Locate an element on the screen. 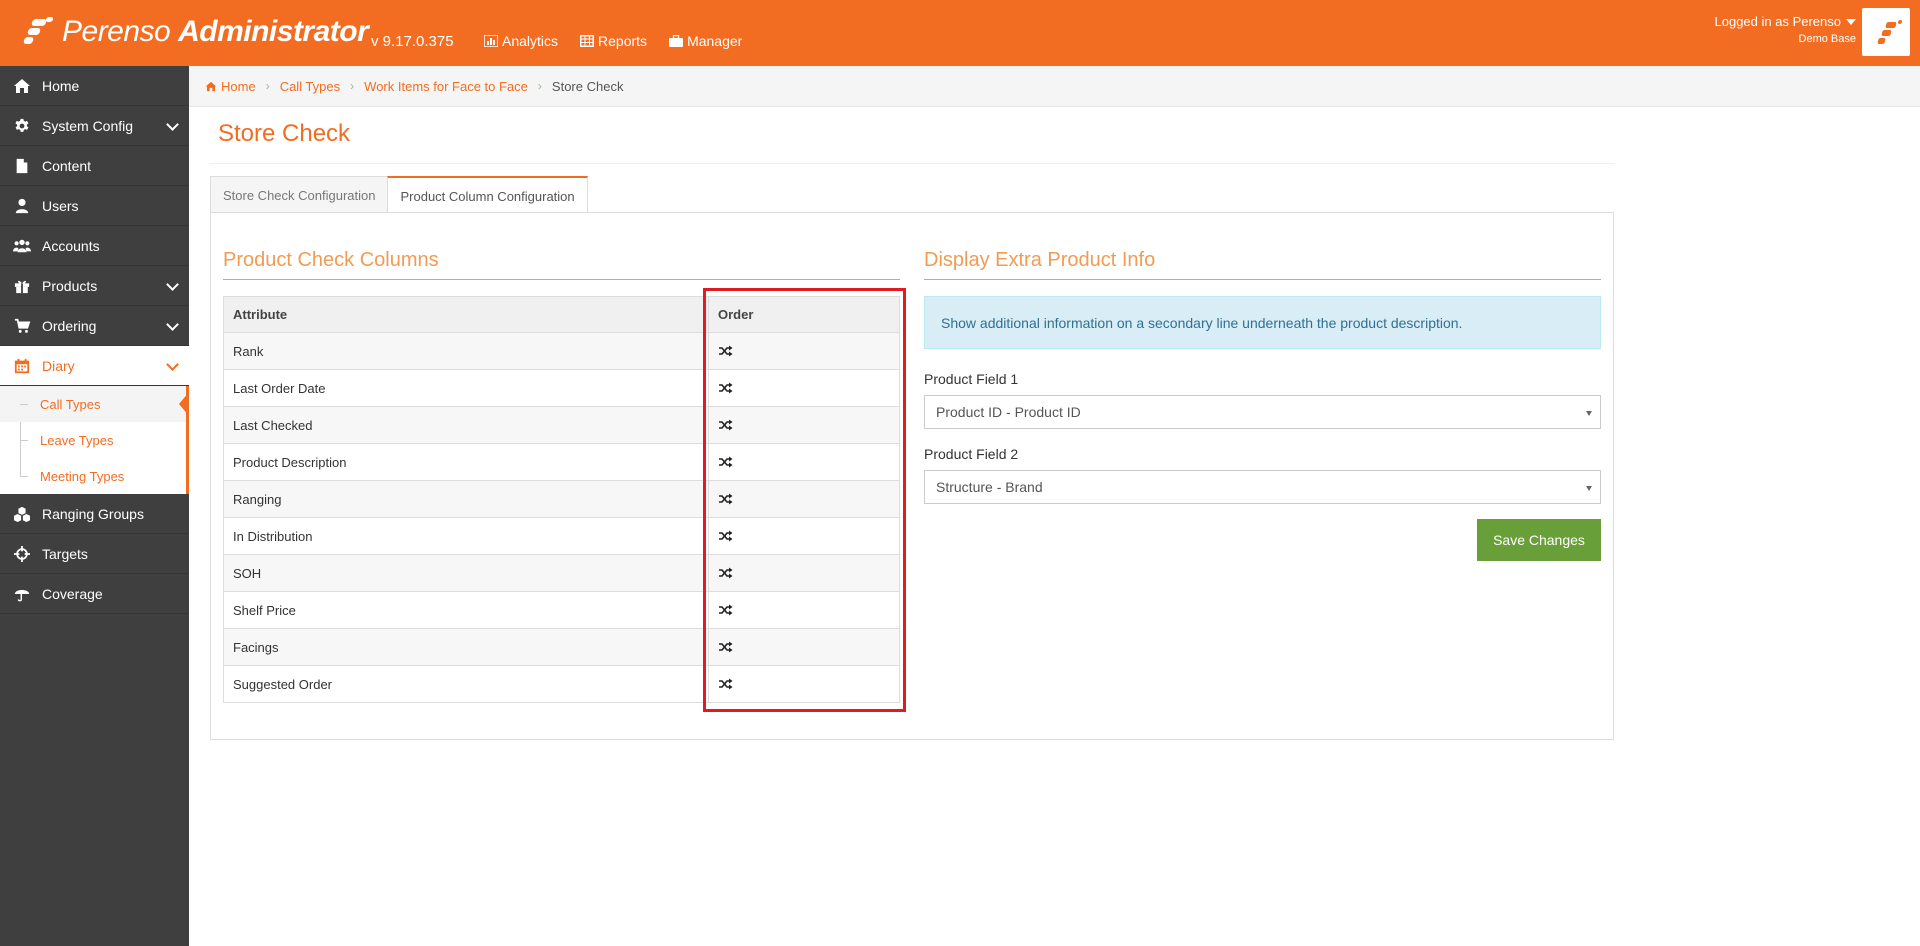  tab-product-column-configuration: Product Column Configuration is located at coordinates (487, 195).